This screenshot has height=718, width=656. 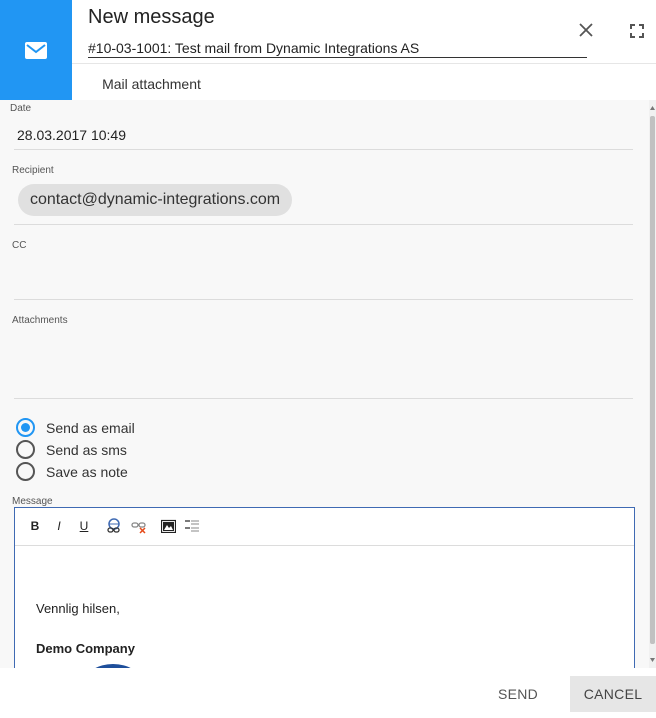 I want to click on close-icon, so click(x=586, y=30).